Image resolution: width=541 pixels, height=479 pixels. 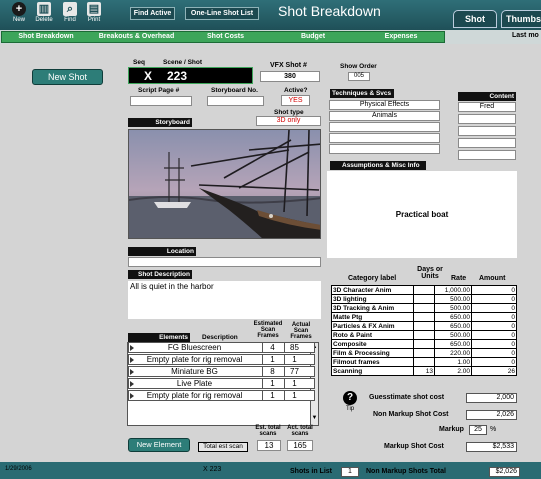 I want to click on element-description: Live Plate, so click(x=194, y=383).